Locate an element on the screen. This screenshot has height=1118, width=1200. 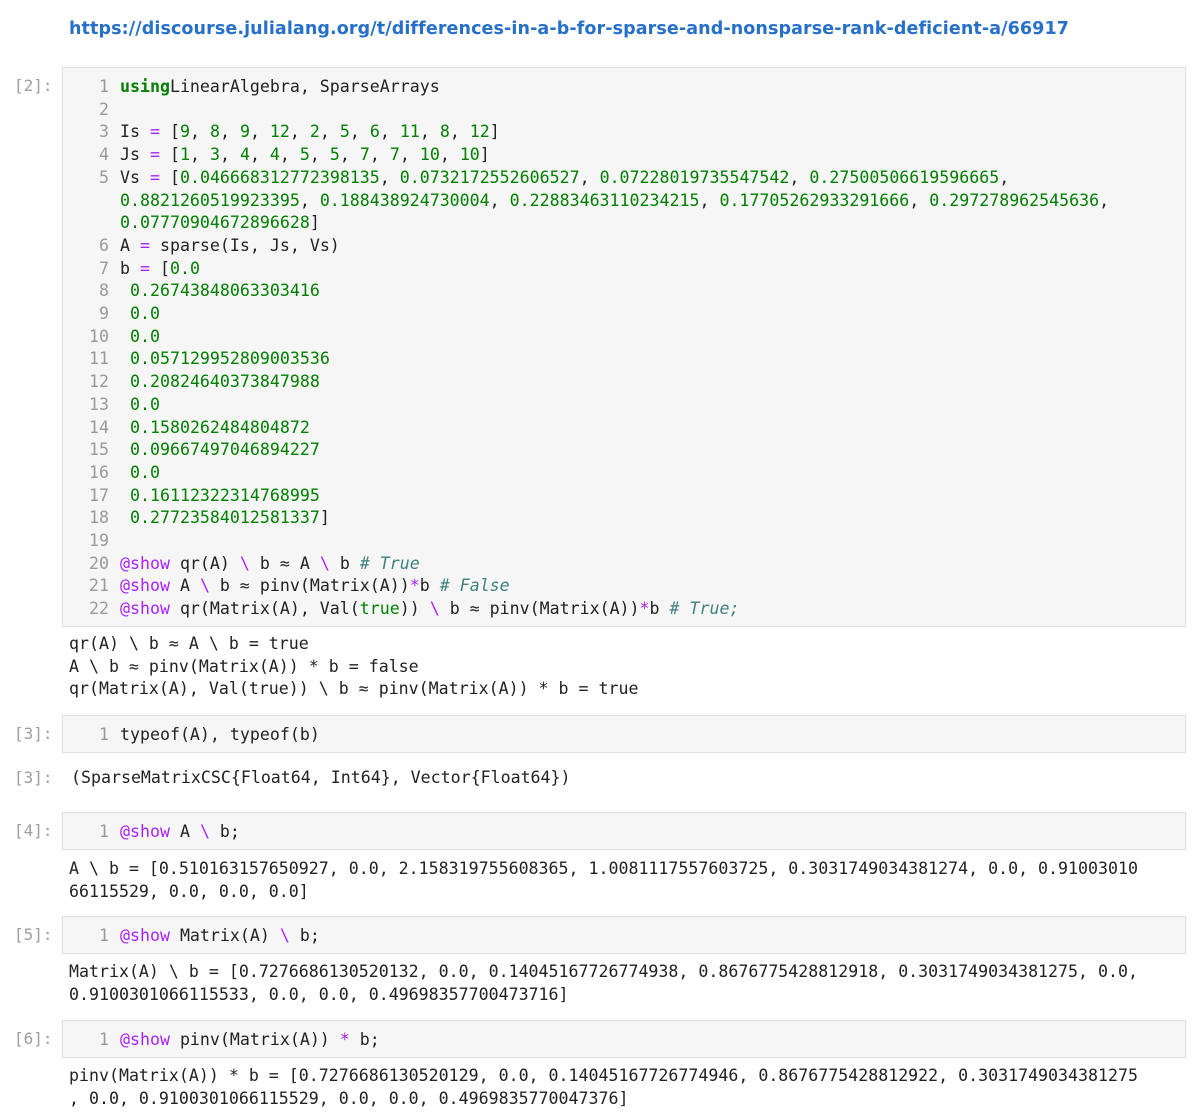
line-number: 16 is located at coordinates (99, 472).